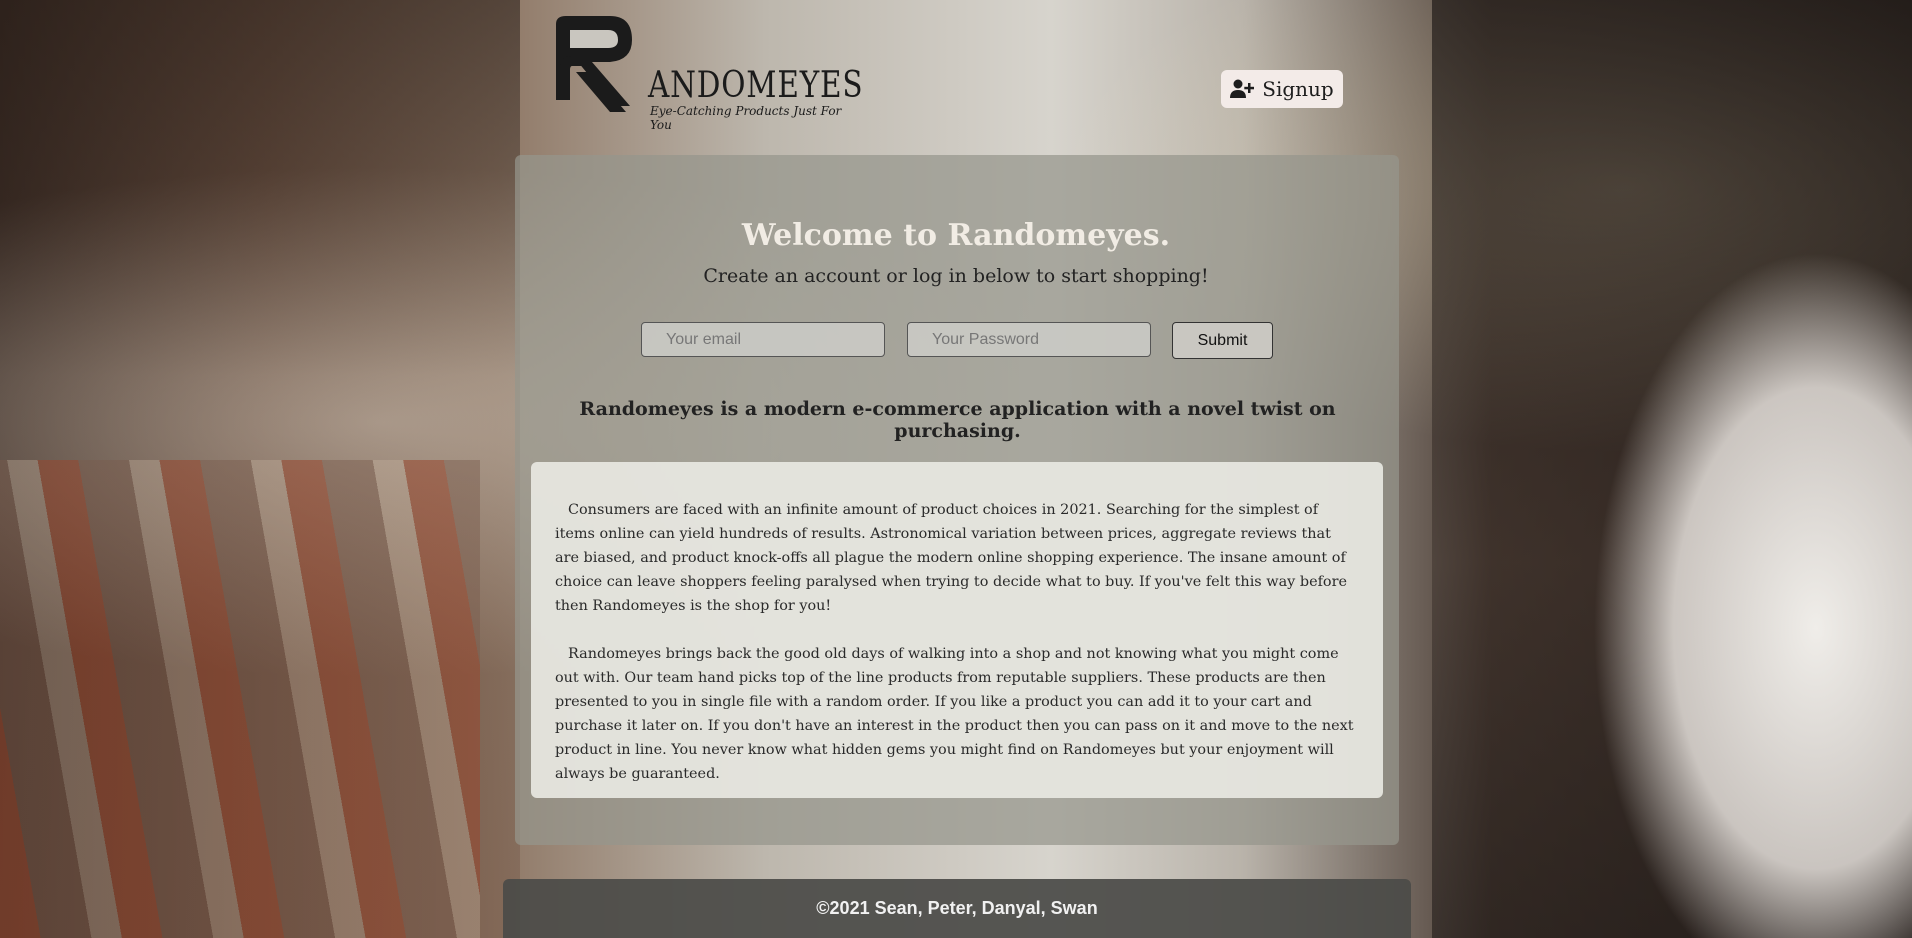 The height and width of the screenshot is (938, 1912). I want to click on footer-copyright: ©2021 Sean, Peter, Danyal, Swan, so click(957, 908).